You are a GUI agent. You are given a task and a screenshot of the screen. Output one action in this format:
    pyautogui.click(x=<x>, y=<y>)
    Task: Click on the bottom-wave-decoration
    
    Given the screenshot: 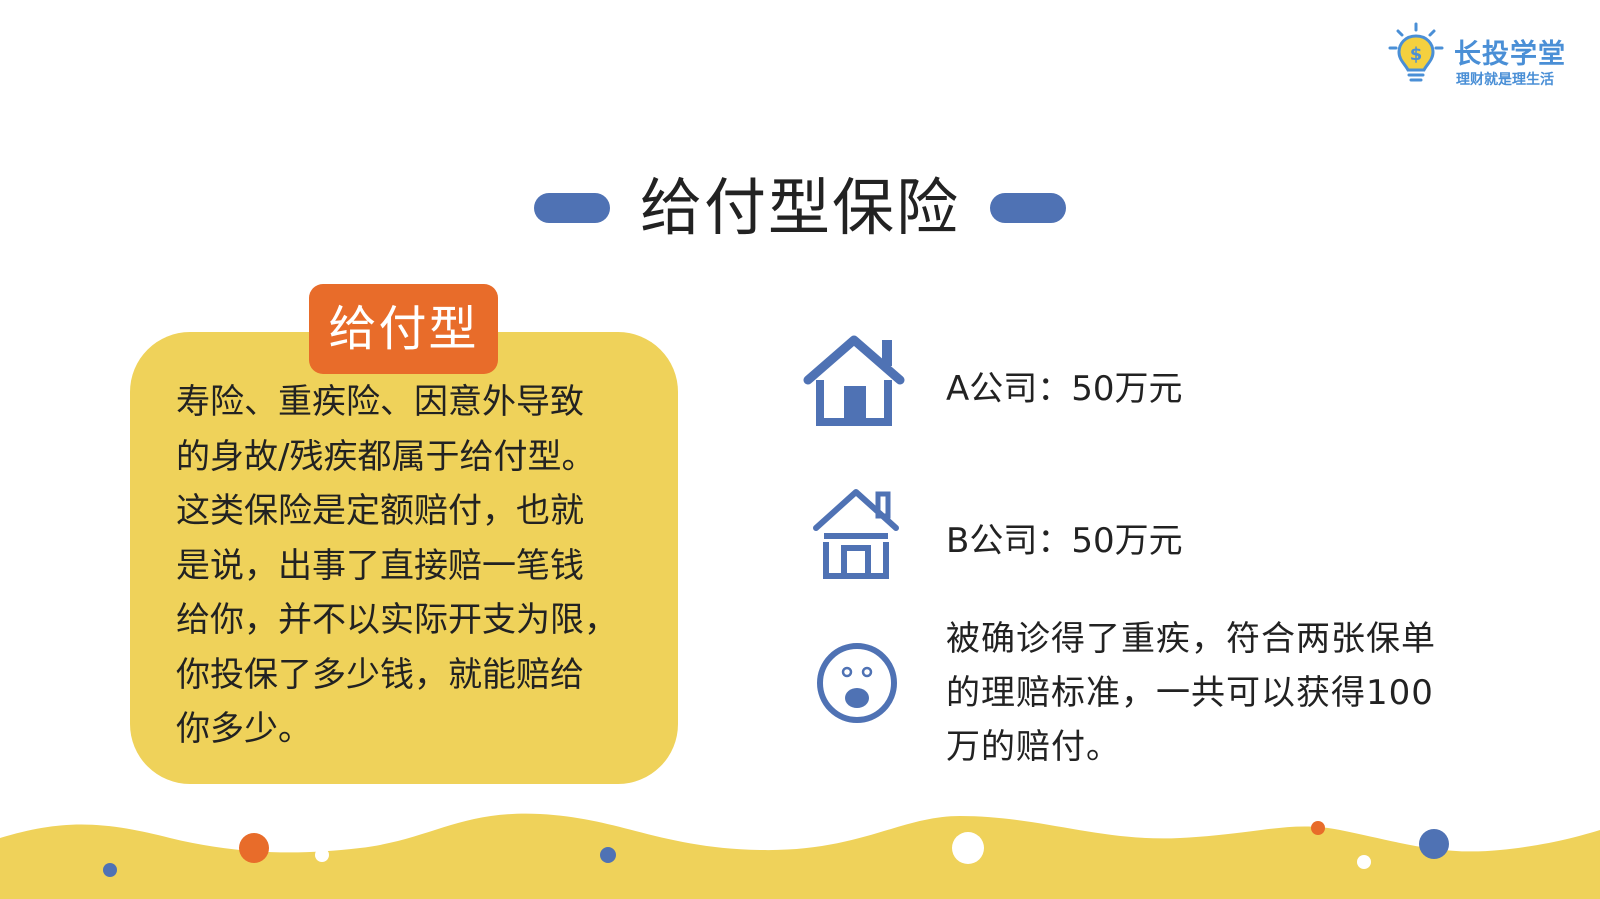 What is the action you would take?
    pyautogui.click(x=800, y=856)
    